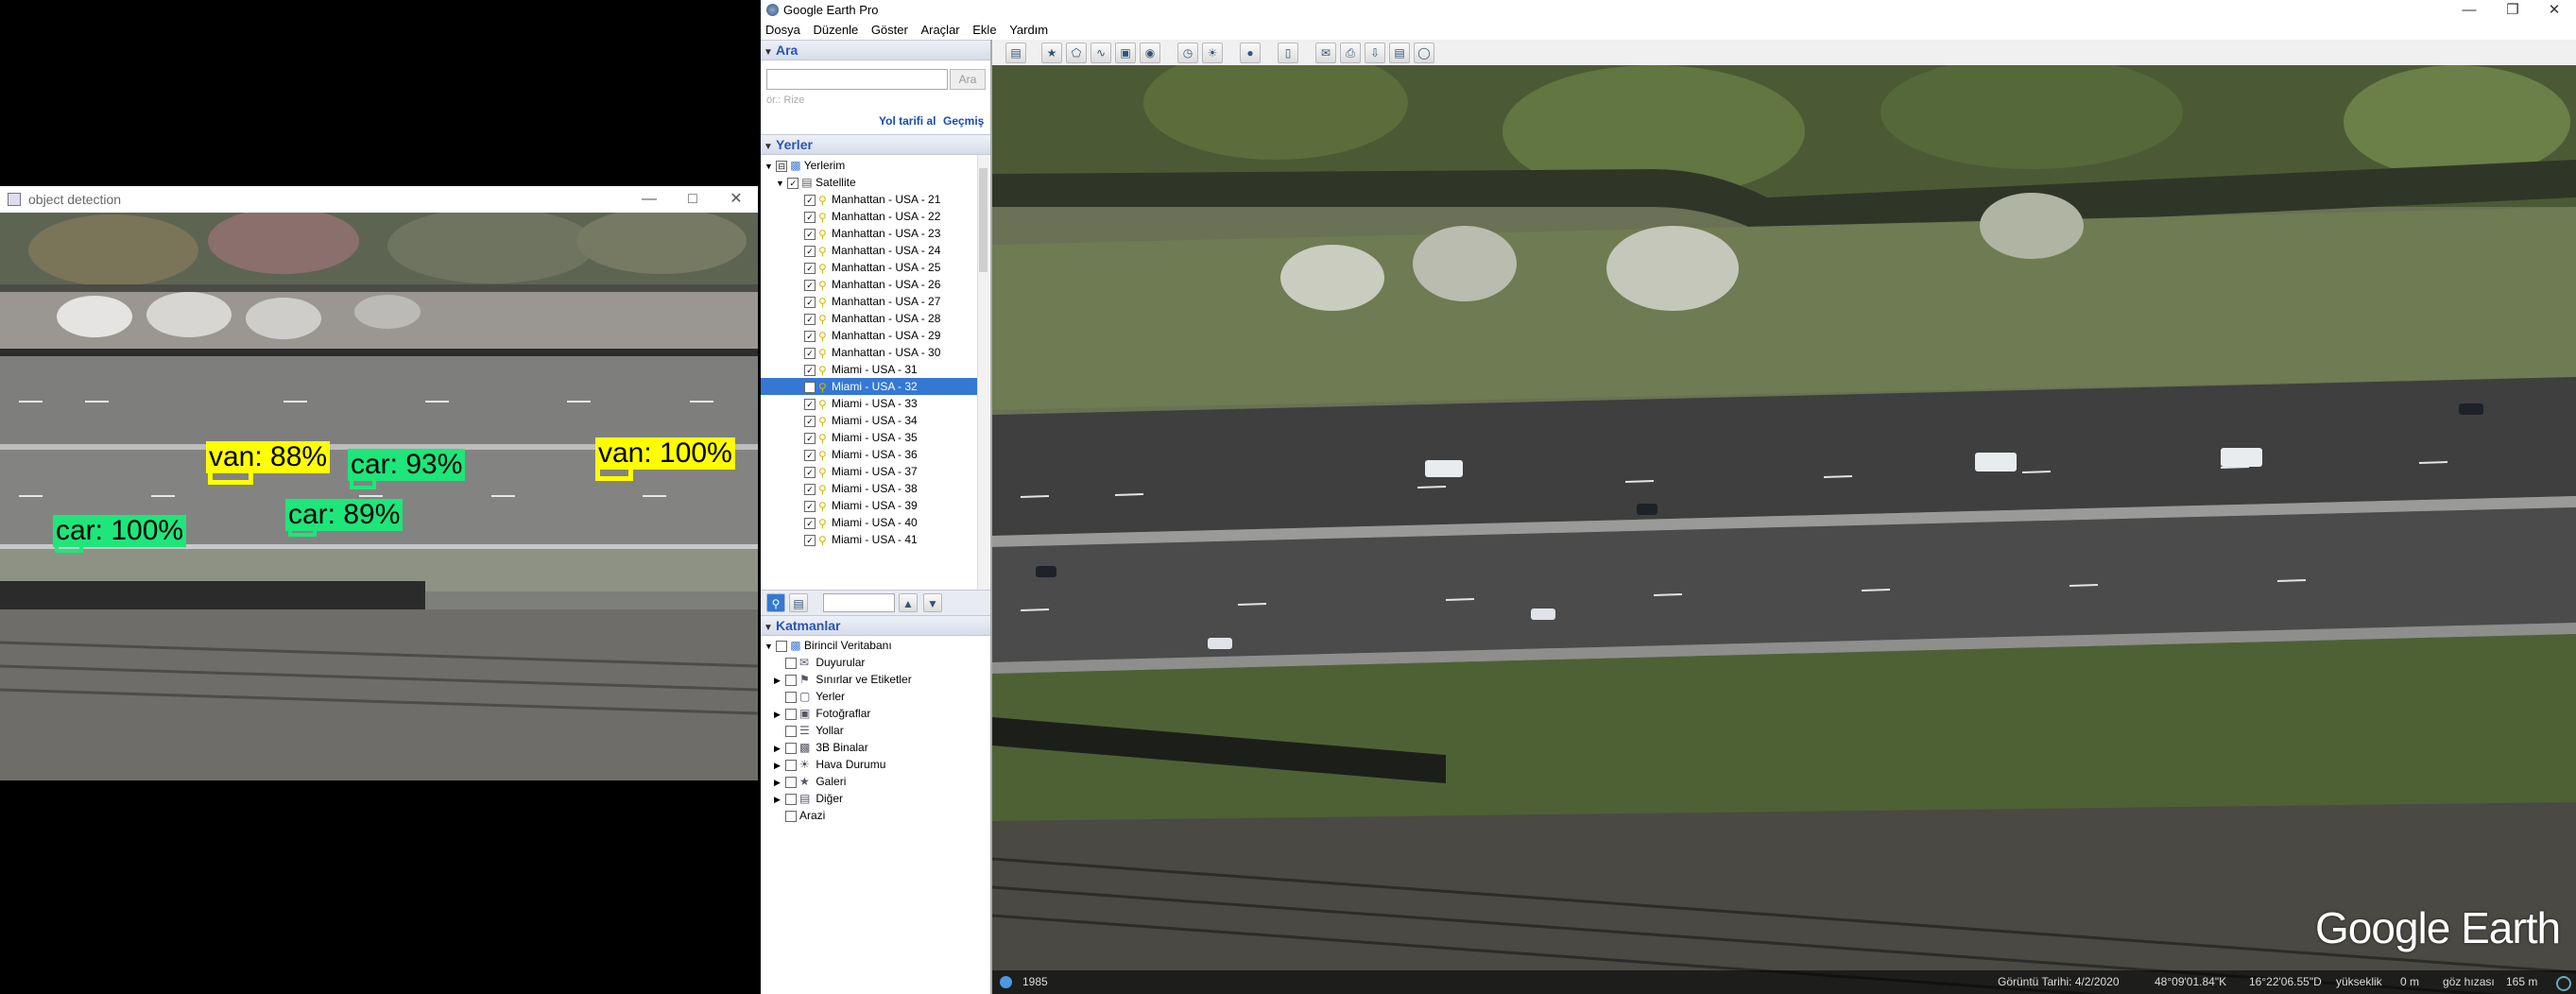  I want to click on place-item: ✓ ⚲ Miami - USA - 40, so click(869, 522).